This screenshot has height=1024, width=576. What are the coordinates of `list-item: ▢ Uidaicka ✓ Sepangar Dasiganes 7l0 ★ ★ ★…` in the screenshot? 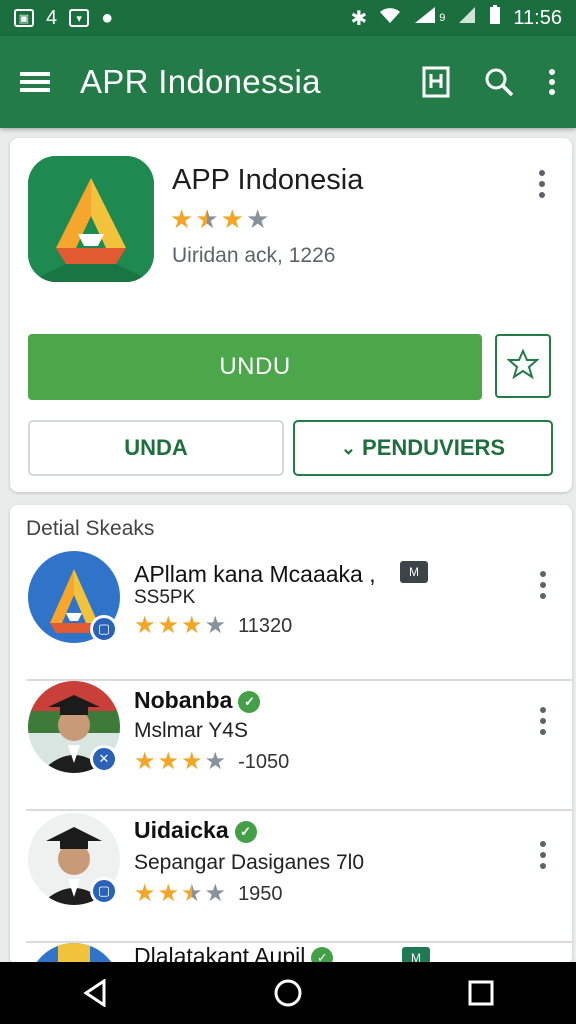 It's located at (291, 878).